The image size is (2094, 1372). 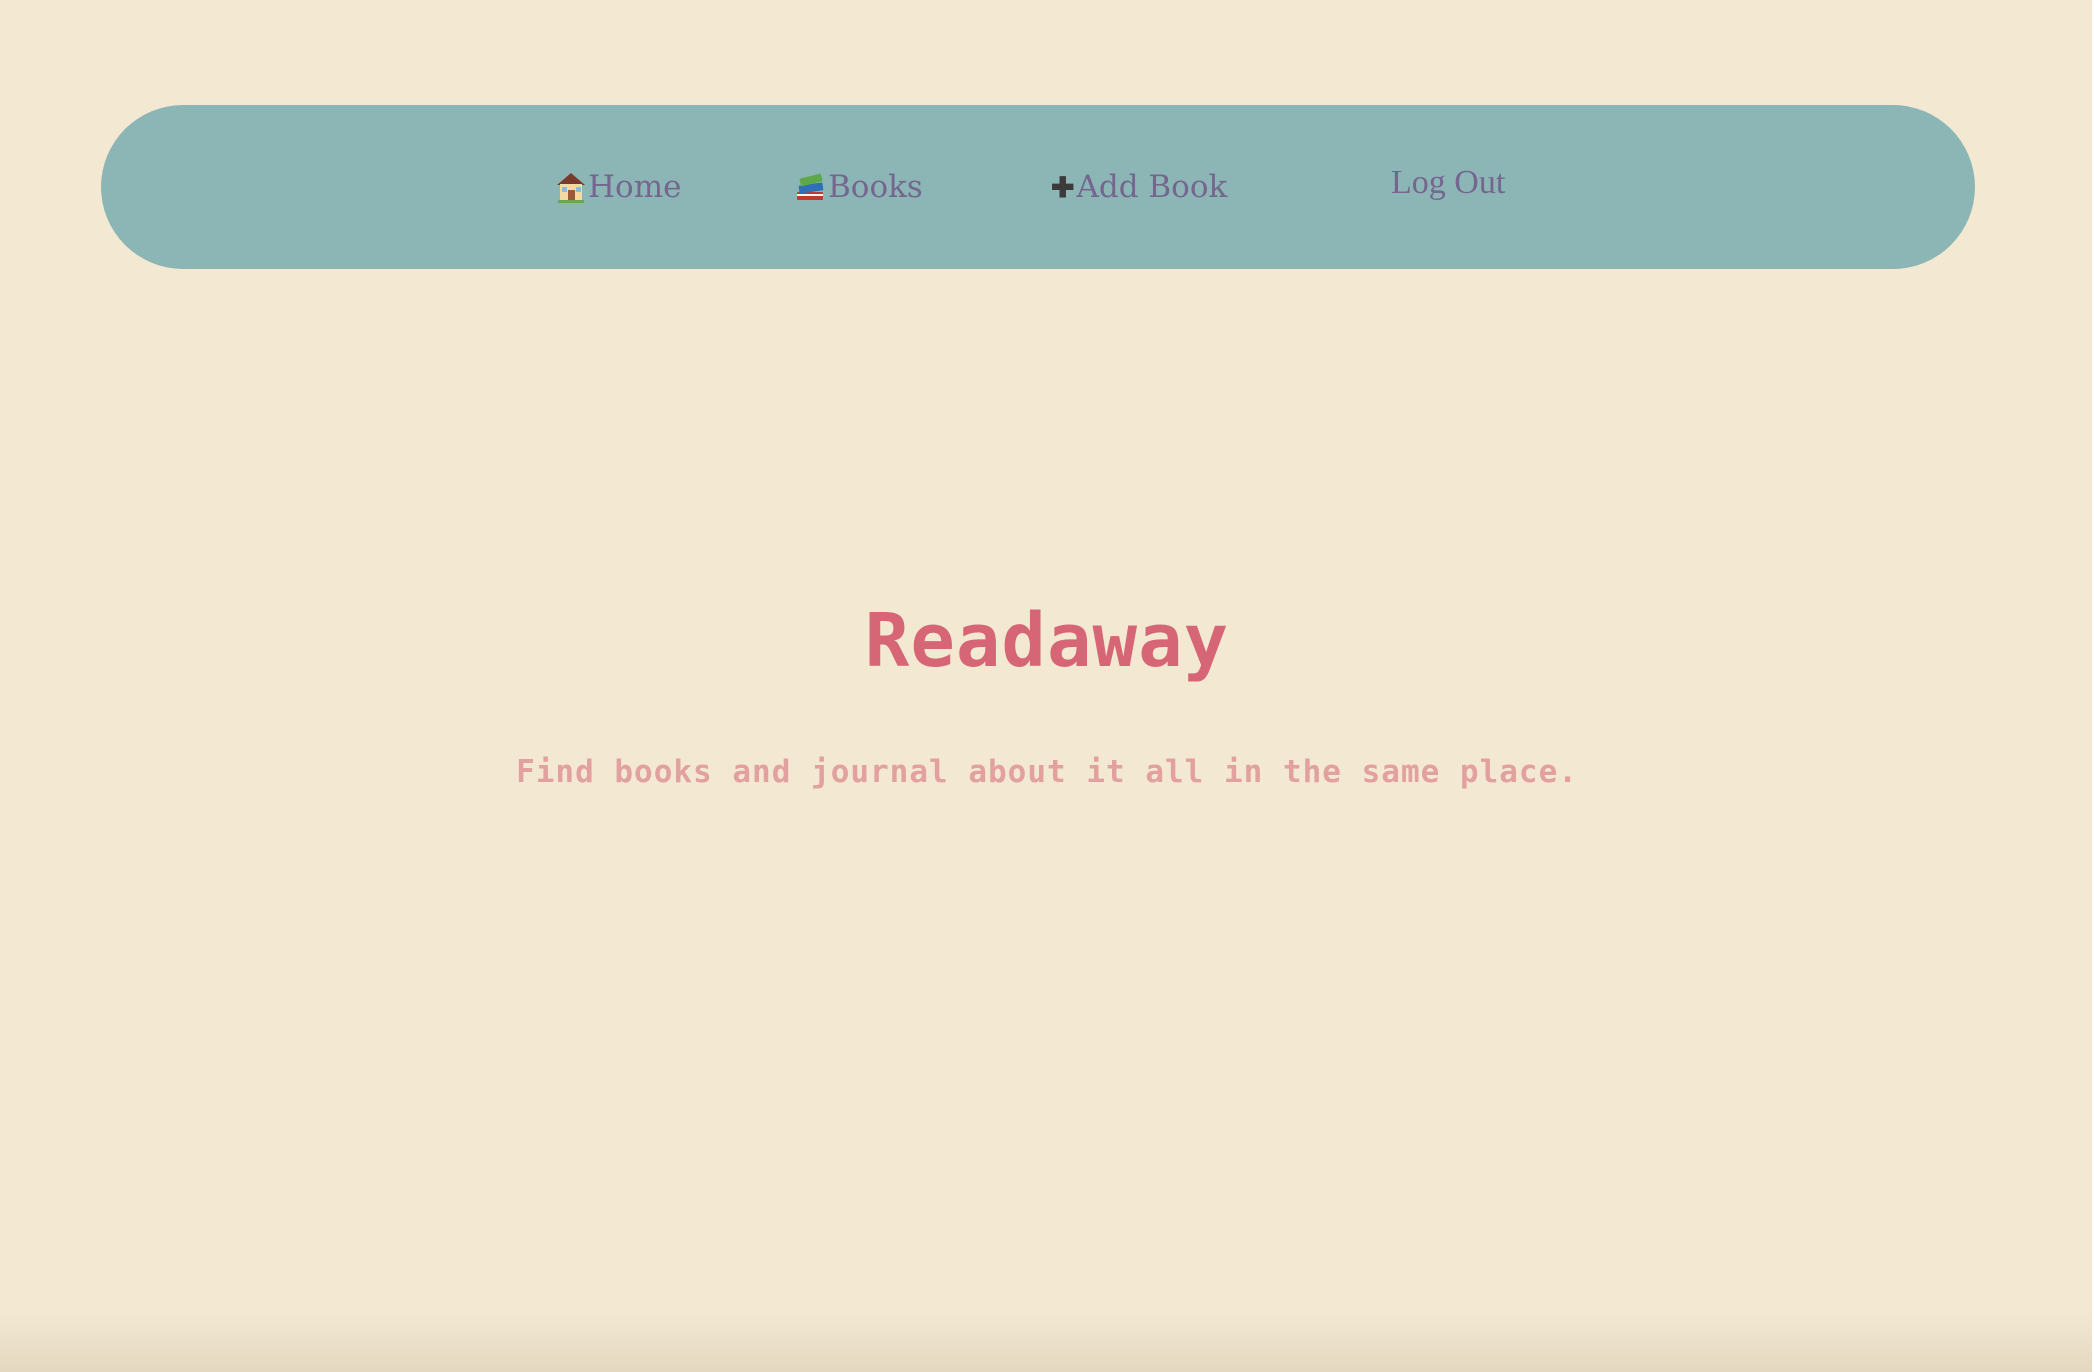 What do you see at coordinates (875, 187) in the screenshot?
I see `nav-link-books-label: Books` at bounding box center [875, 187].